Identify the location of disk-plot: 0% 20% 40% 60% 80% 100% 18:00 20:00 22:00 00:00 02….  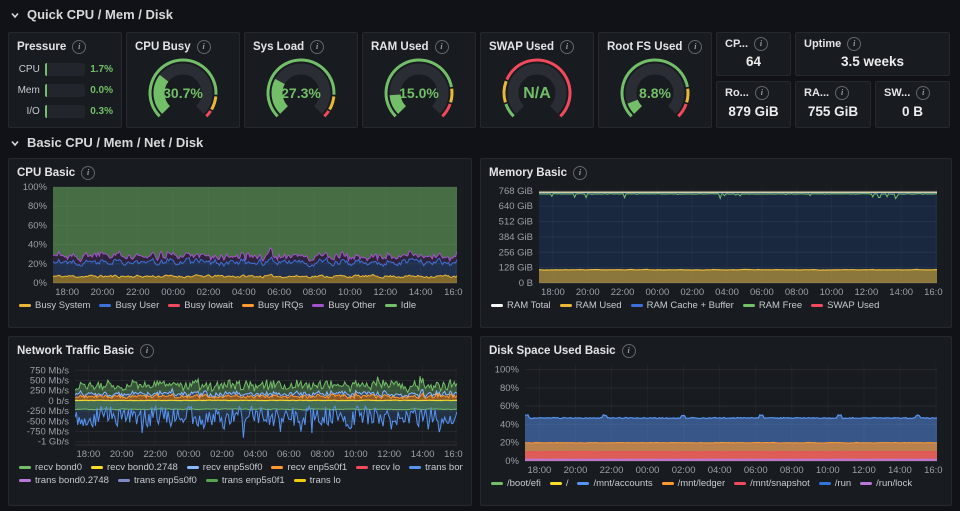
(718, 418).